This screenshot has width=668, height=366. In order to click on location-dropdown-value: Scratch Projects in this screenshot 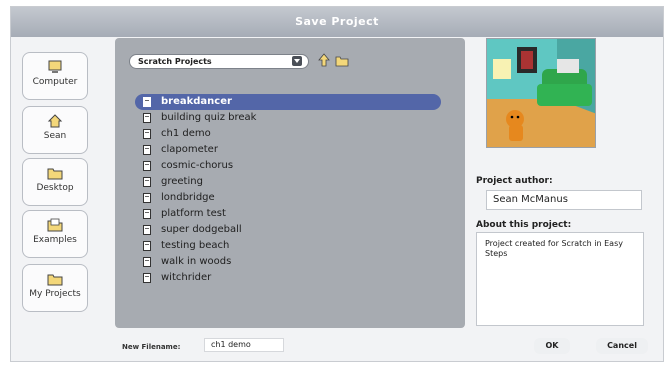, I will do `click(175, 61)`.